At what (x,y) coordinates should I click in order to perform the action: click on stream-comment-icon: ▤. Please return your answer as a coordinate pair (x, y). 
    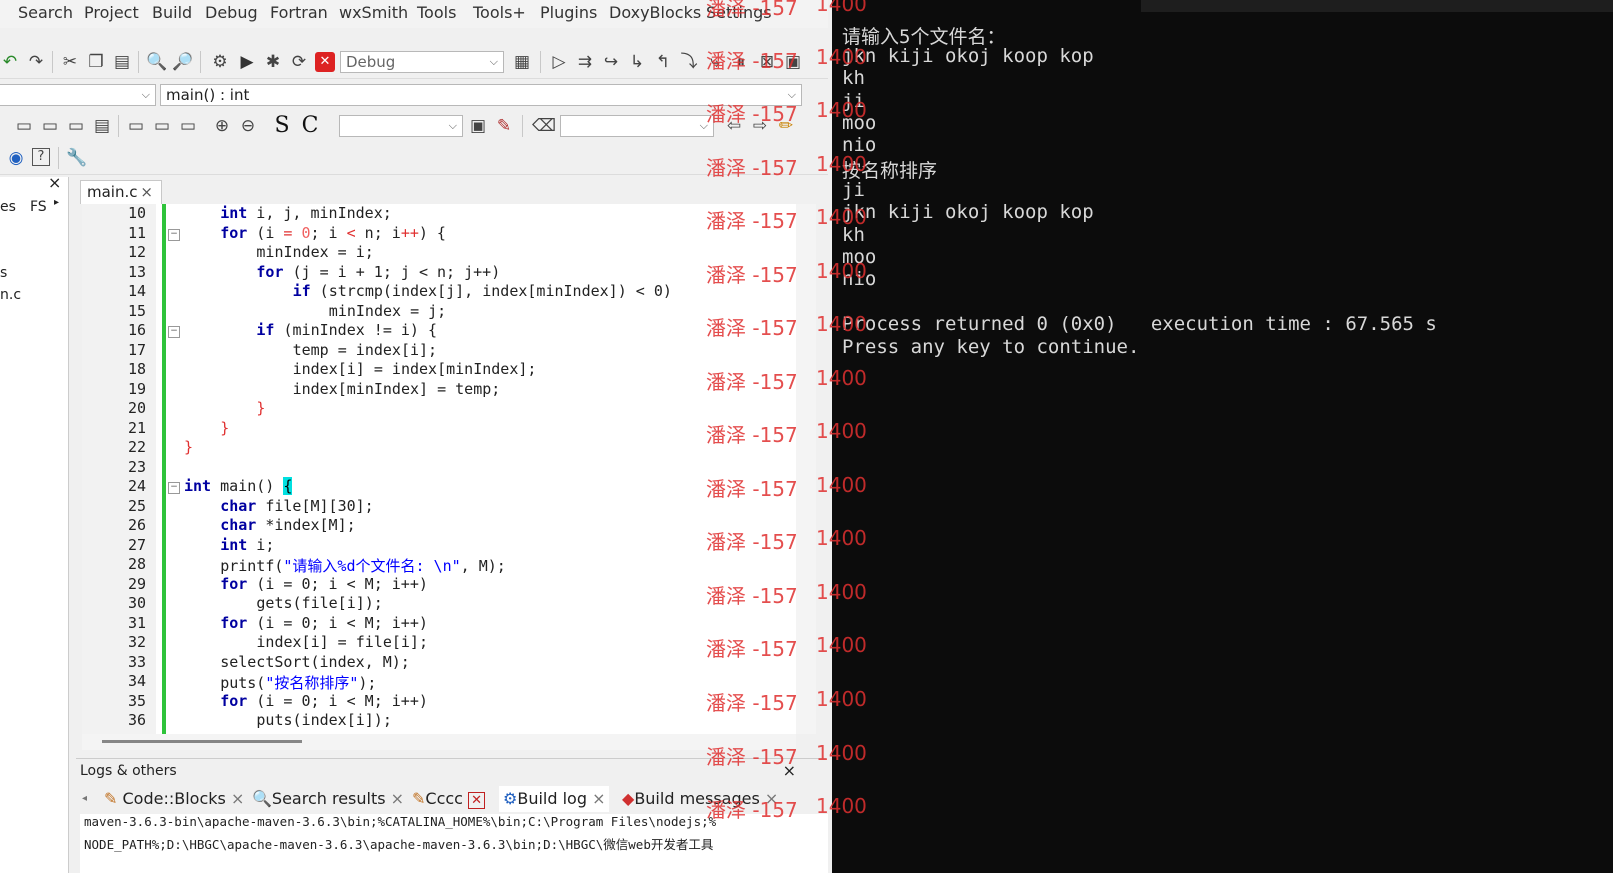
    Looking at the image, I should click on (102, 126).